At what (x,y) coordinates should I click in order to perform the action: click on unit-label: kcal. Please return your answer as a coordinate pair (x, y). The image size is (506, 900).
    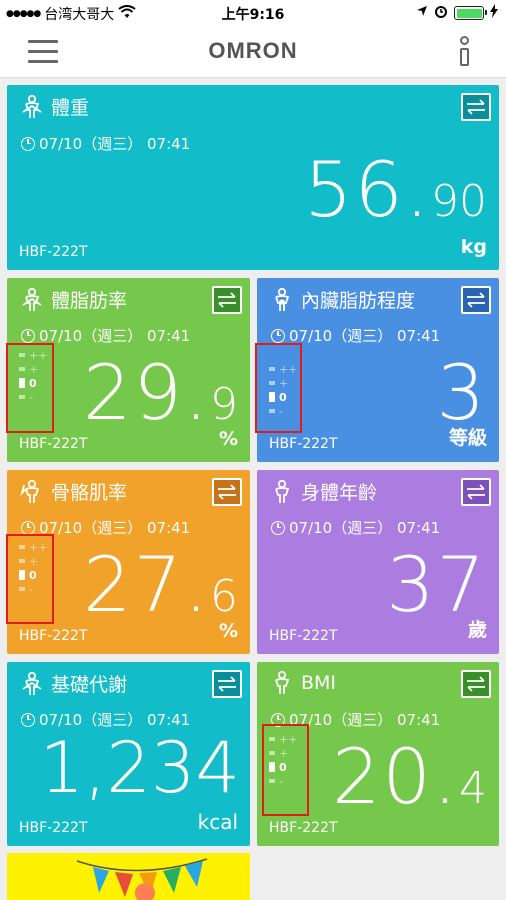
    Looking at the image, I should click on (217, 822).